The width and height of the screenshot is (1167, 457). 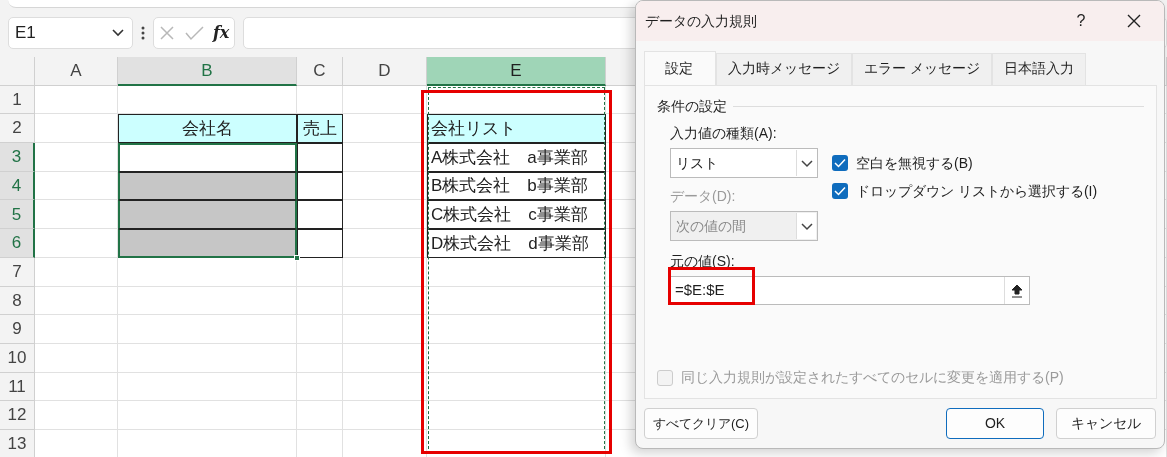 What do you see at coordinates (701, 21) in the screenshot?
I see `dialog-title: データの入力規則` at bounding box center [701, 21].